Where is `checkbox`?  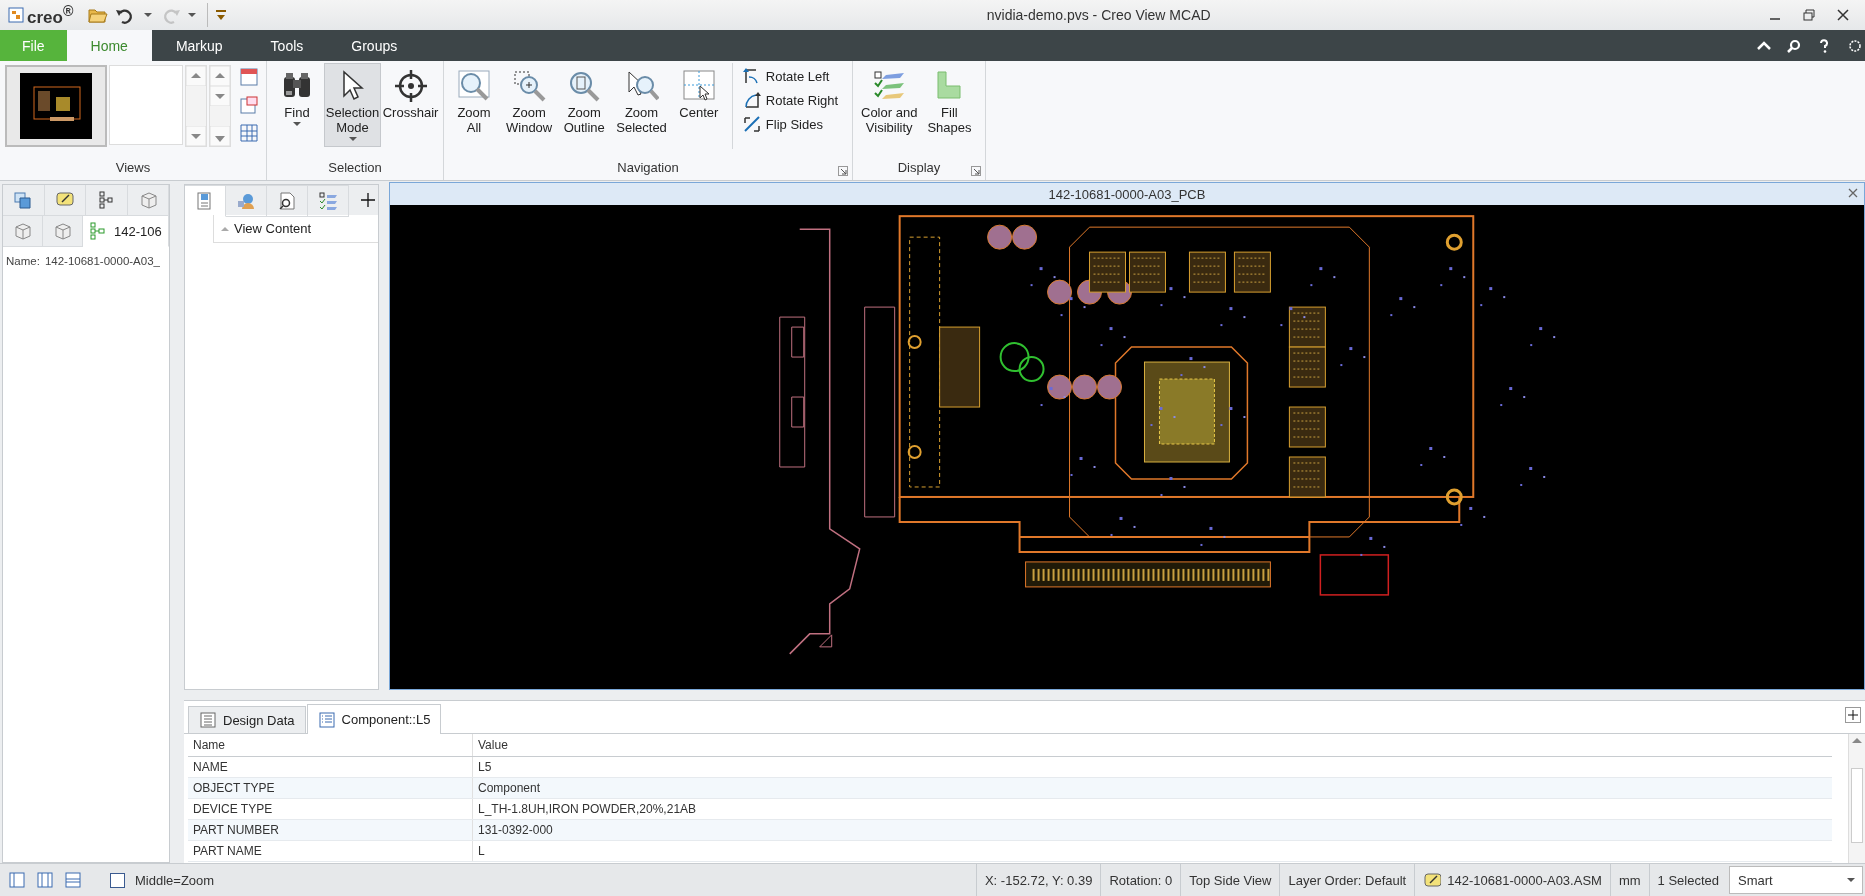 checkbox is located at coordinates (117, 880).